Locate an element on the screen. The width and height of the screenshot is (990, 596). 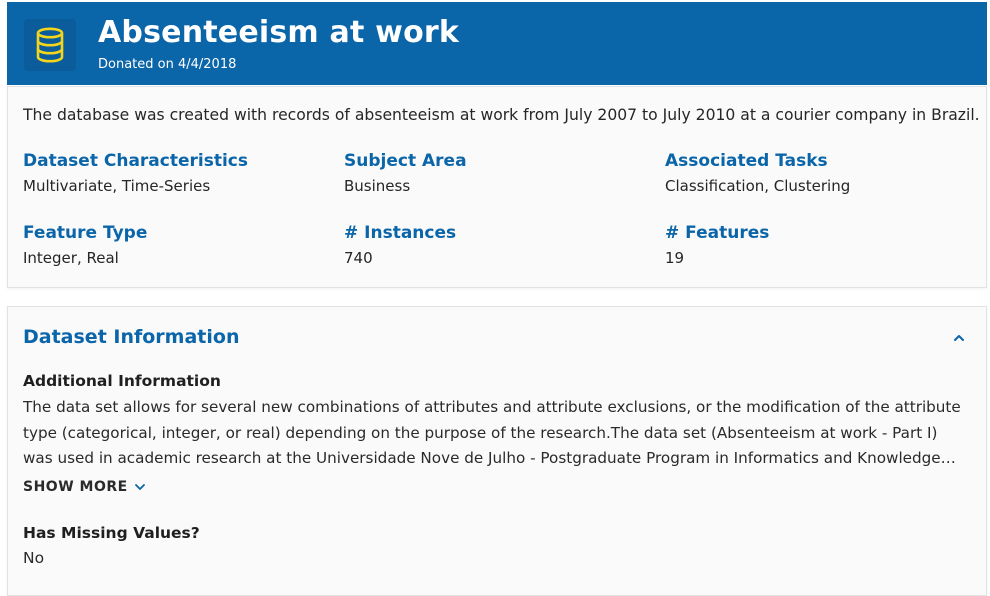
stat-value: Classification, Clustering is located at coordinates (758, 186).